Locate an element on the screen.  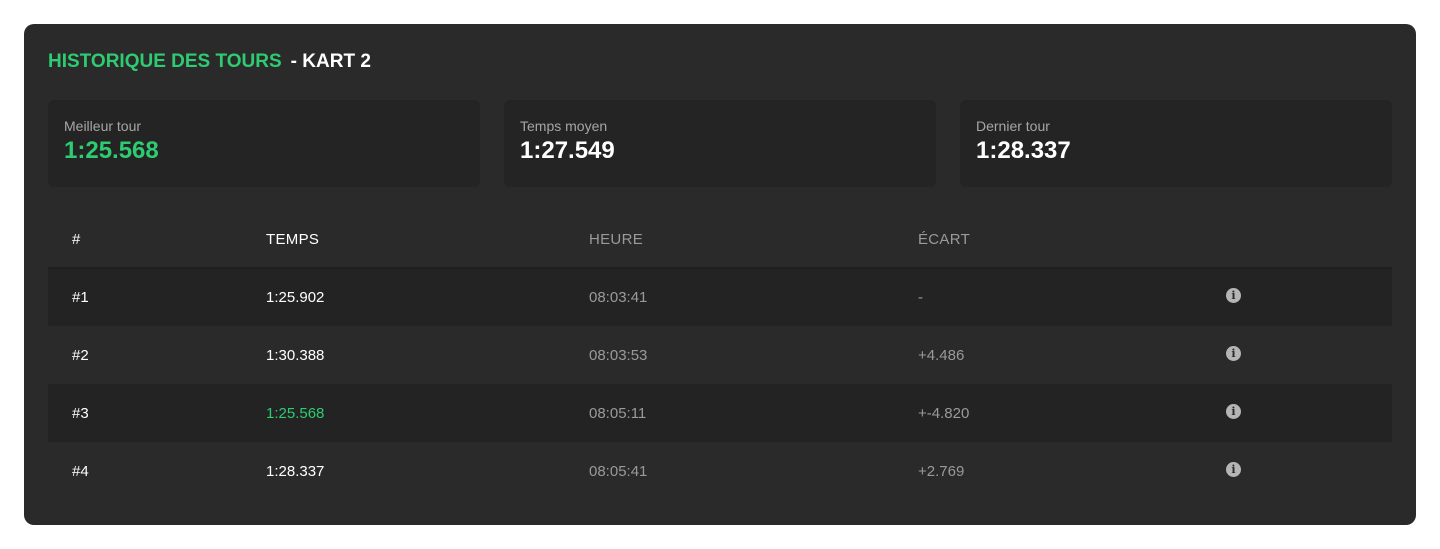
stat-card-last-lap: Dernier tour 1:28.337 is located at coordinates (1176, 143).